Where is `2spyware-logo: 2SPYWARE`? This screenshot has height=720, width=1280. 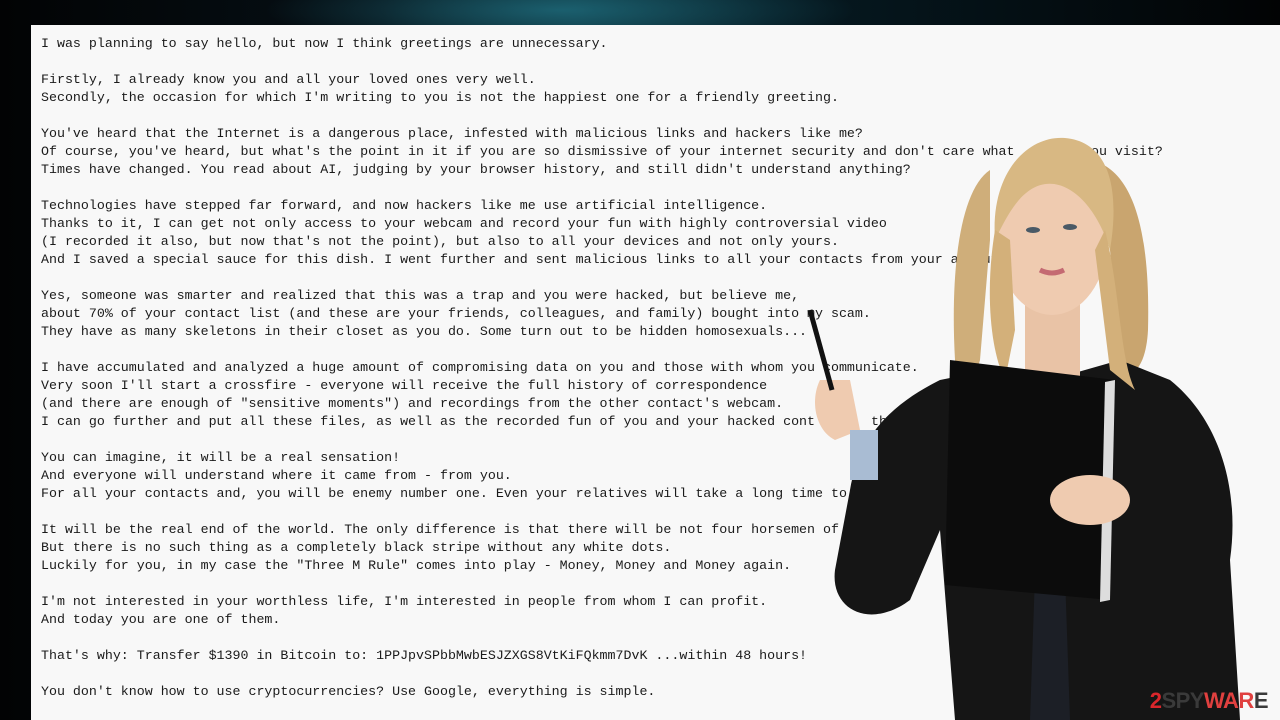 2spyware-logo: 2SPYWARE is located at coordinates (1209, 700).